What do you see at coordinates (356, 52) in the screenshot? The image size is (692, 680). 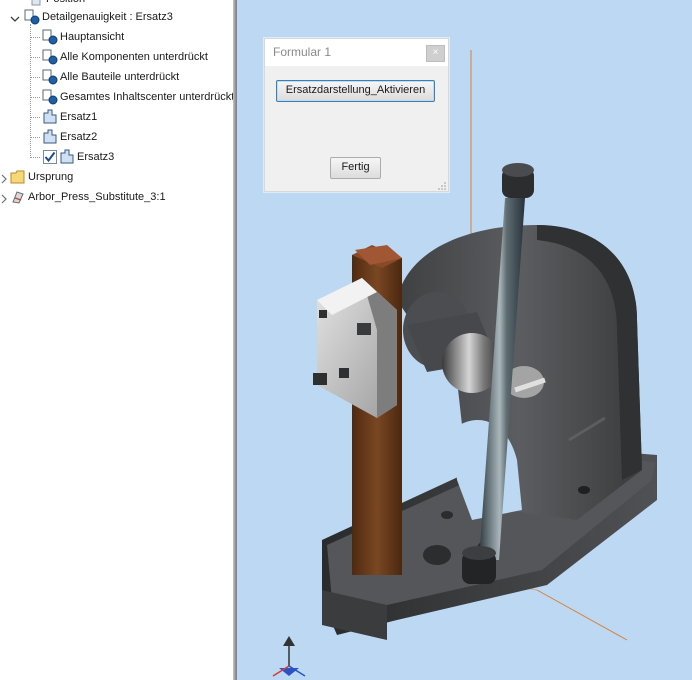 I see `dialog-titlebar: Formular 1 ×` at bounding box center [356, 52].